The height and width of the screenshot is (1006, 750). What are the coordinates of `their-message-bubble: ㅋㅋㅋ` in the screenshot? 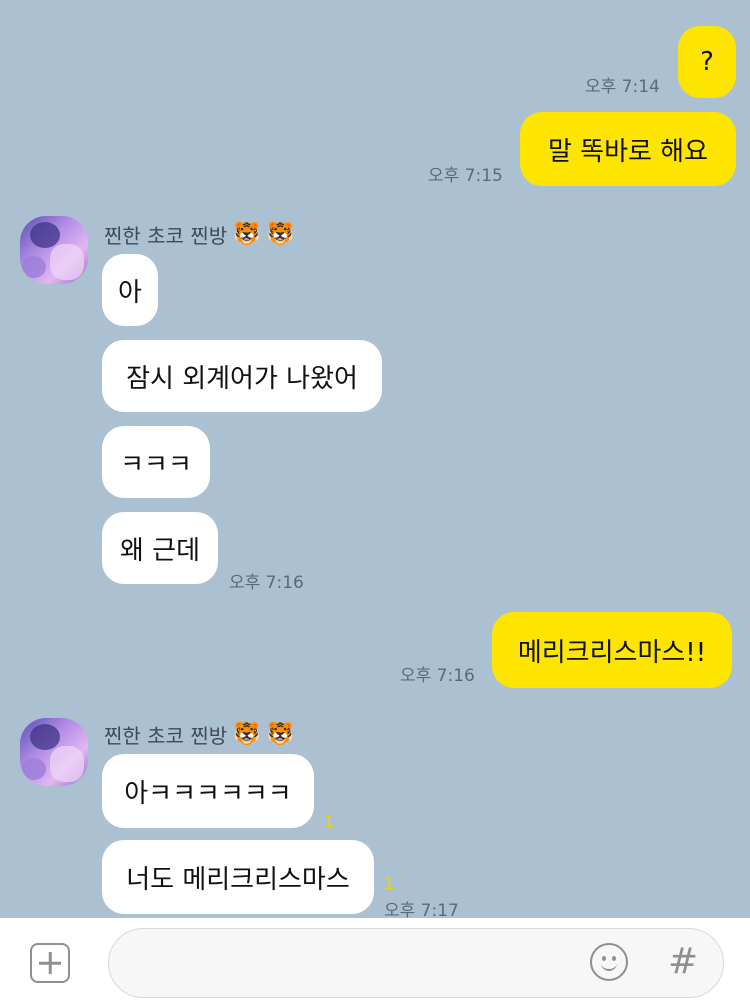 It's located at (156, 462).